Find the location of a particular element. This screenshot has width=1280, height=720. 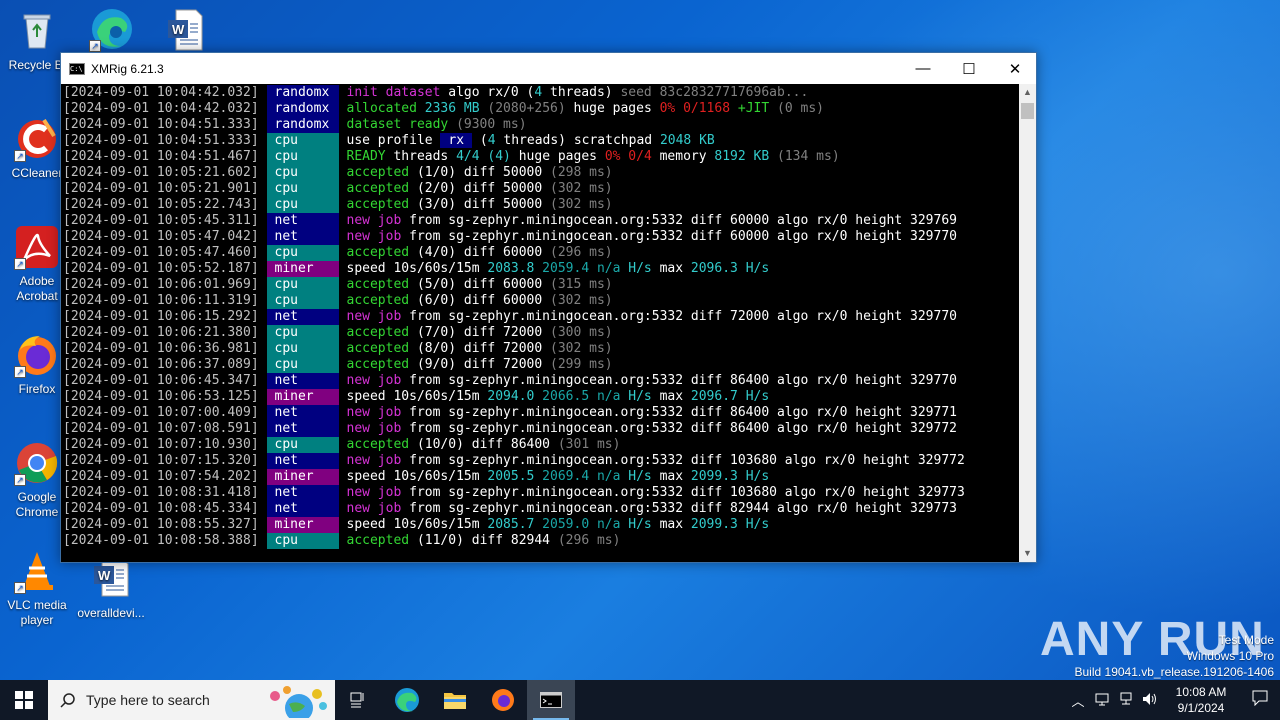

window-titlebar: C:\ XMRig 6.21.3 — ☐ ✕ is located at coordinates (548, 68).